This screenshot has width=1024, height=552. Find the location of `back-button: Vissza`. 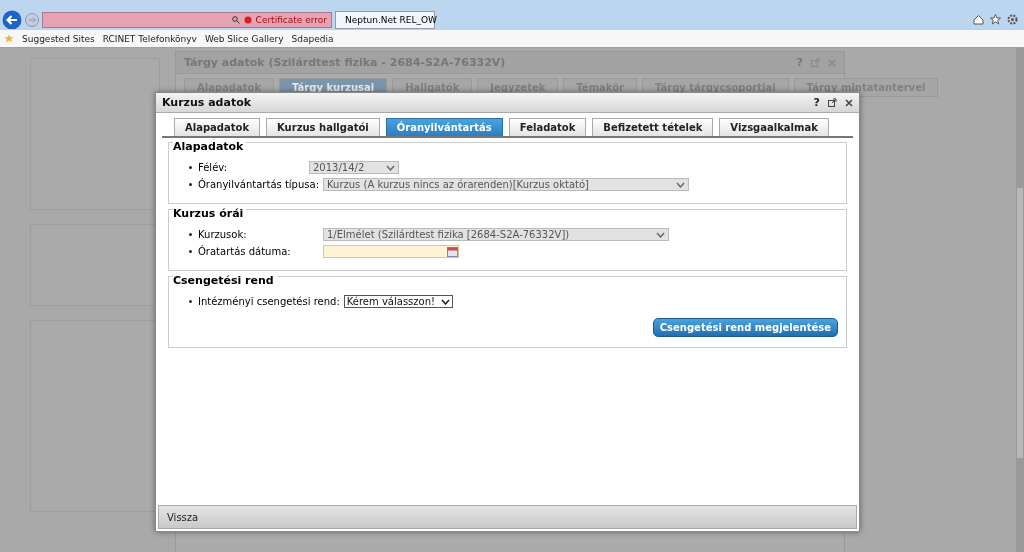

back-button: Vissza is located at coordinates (183, 517).